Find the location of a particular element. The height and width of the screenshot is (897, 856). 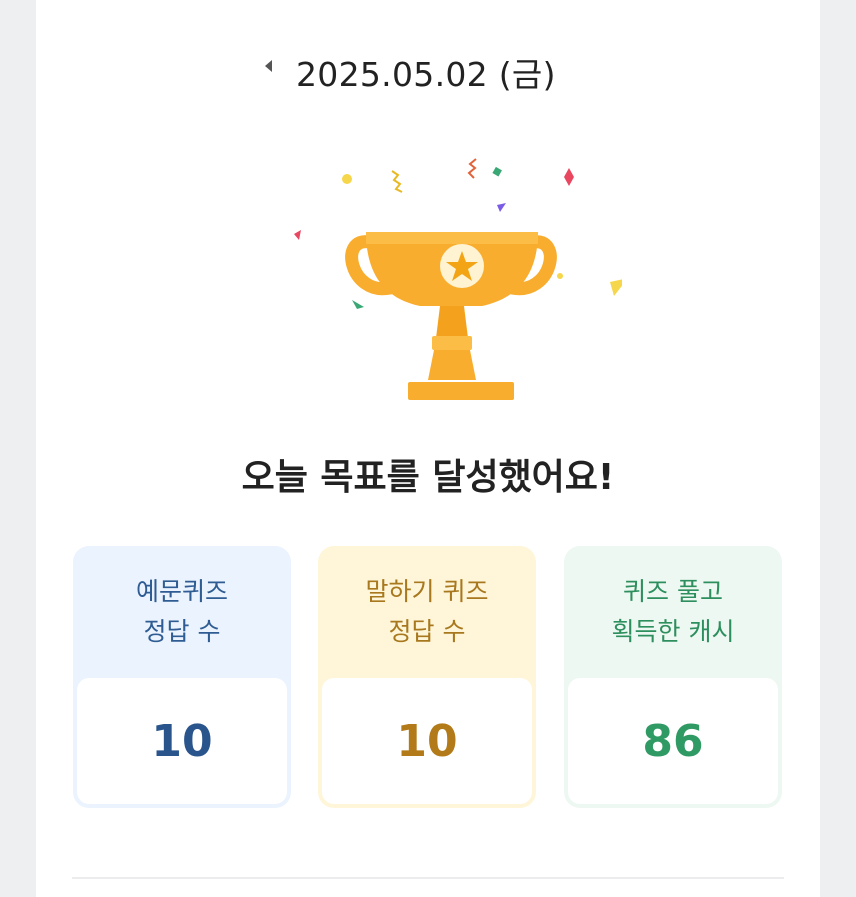

caret-left-icon is located at coordinates (268, 66).